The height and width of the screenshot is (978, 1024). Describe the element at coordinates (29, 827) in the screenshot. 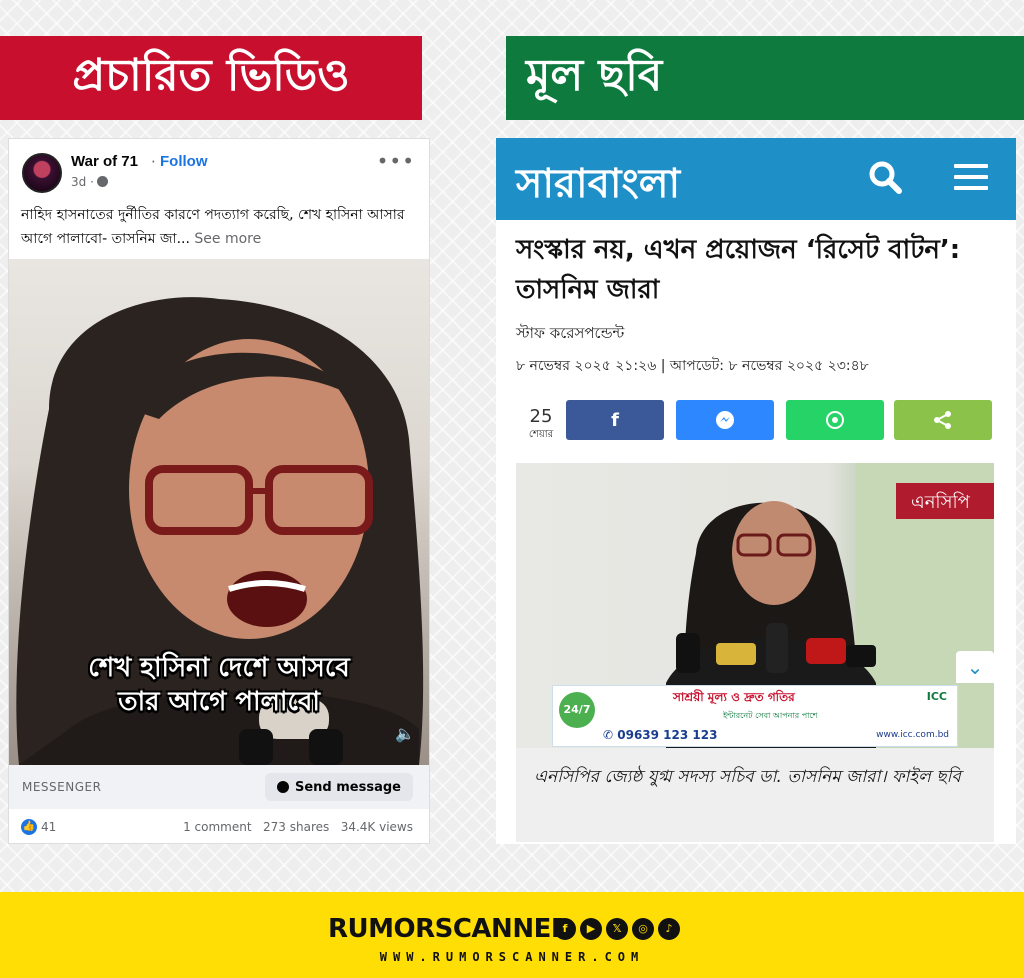

I see `like-icon: 👍` at that location.